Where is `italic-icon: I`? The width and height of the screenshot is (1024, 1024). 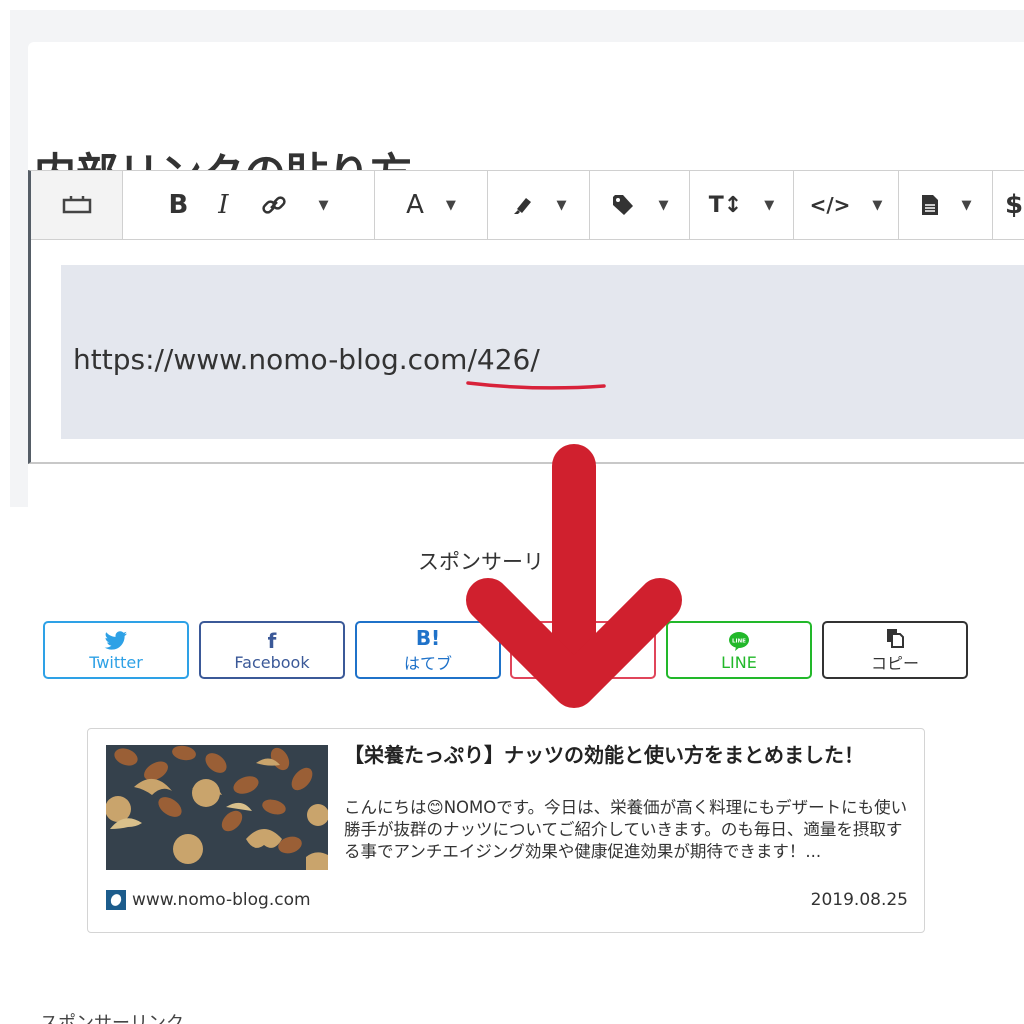 italic-icon: I is located at coordinates (223, 205).